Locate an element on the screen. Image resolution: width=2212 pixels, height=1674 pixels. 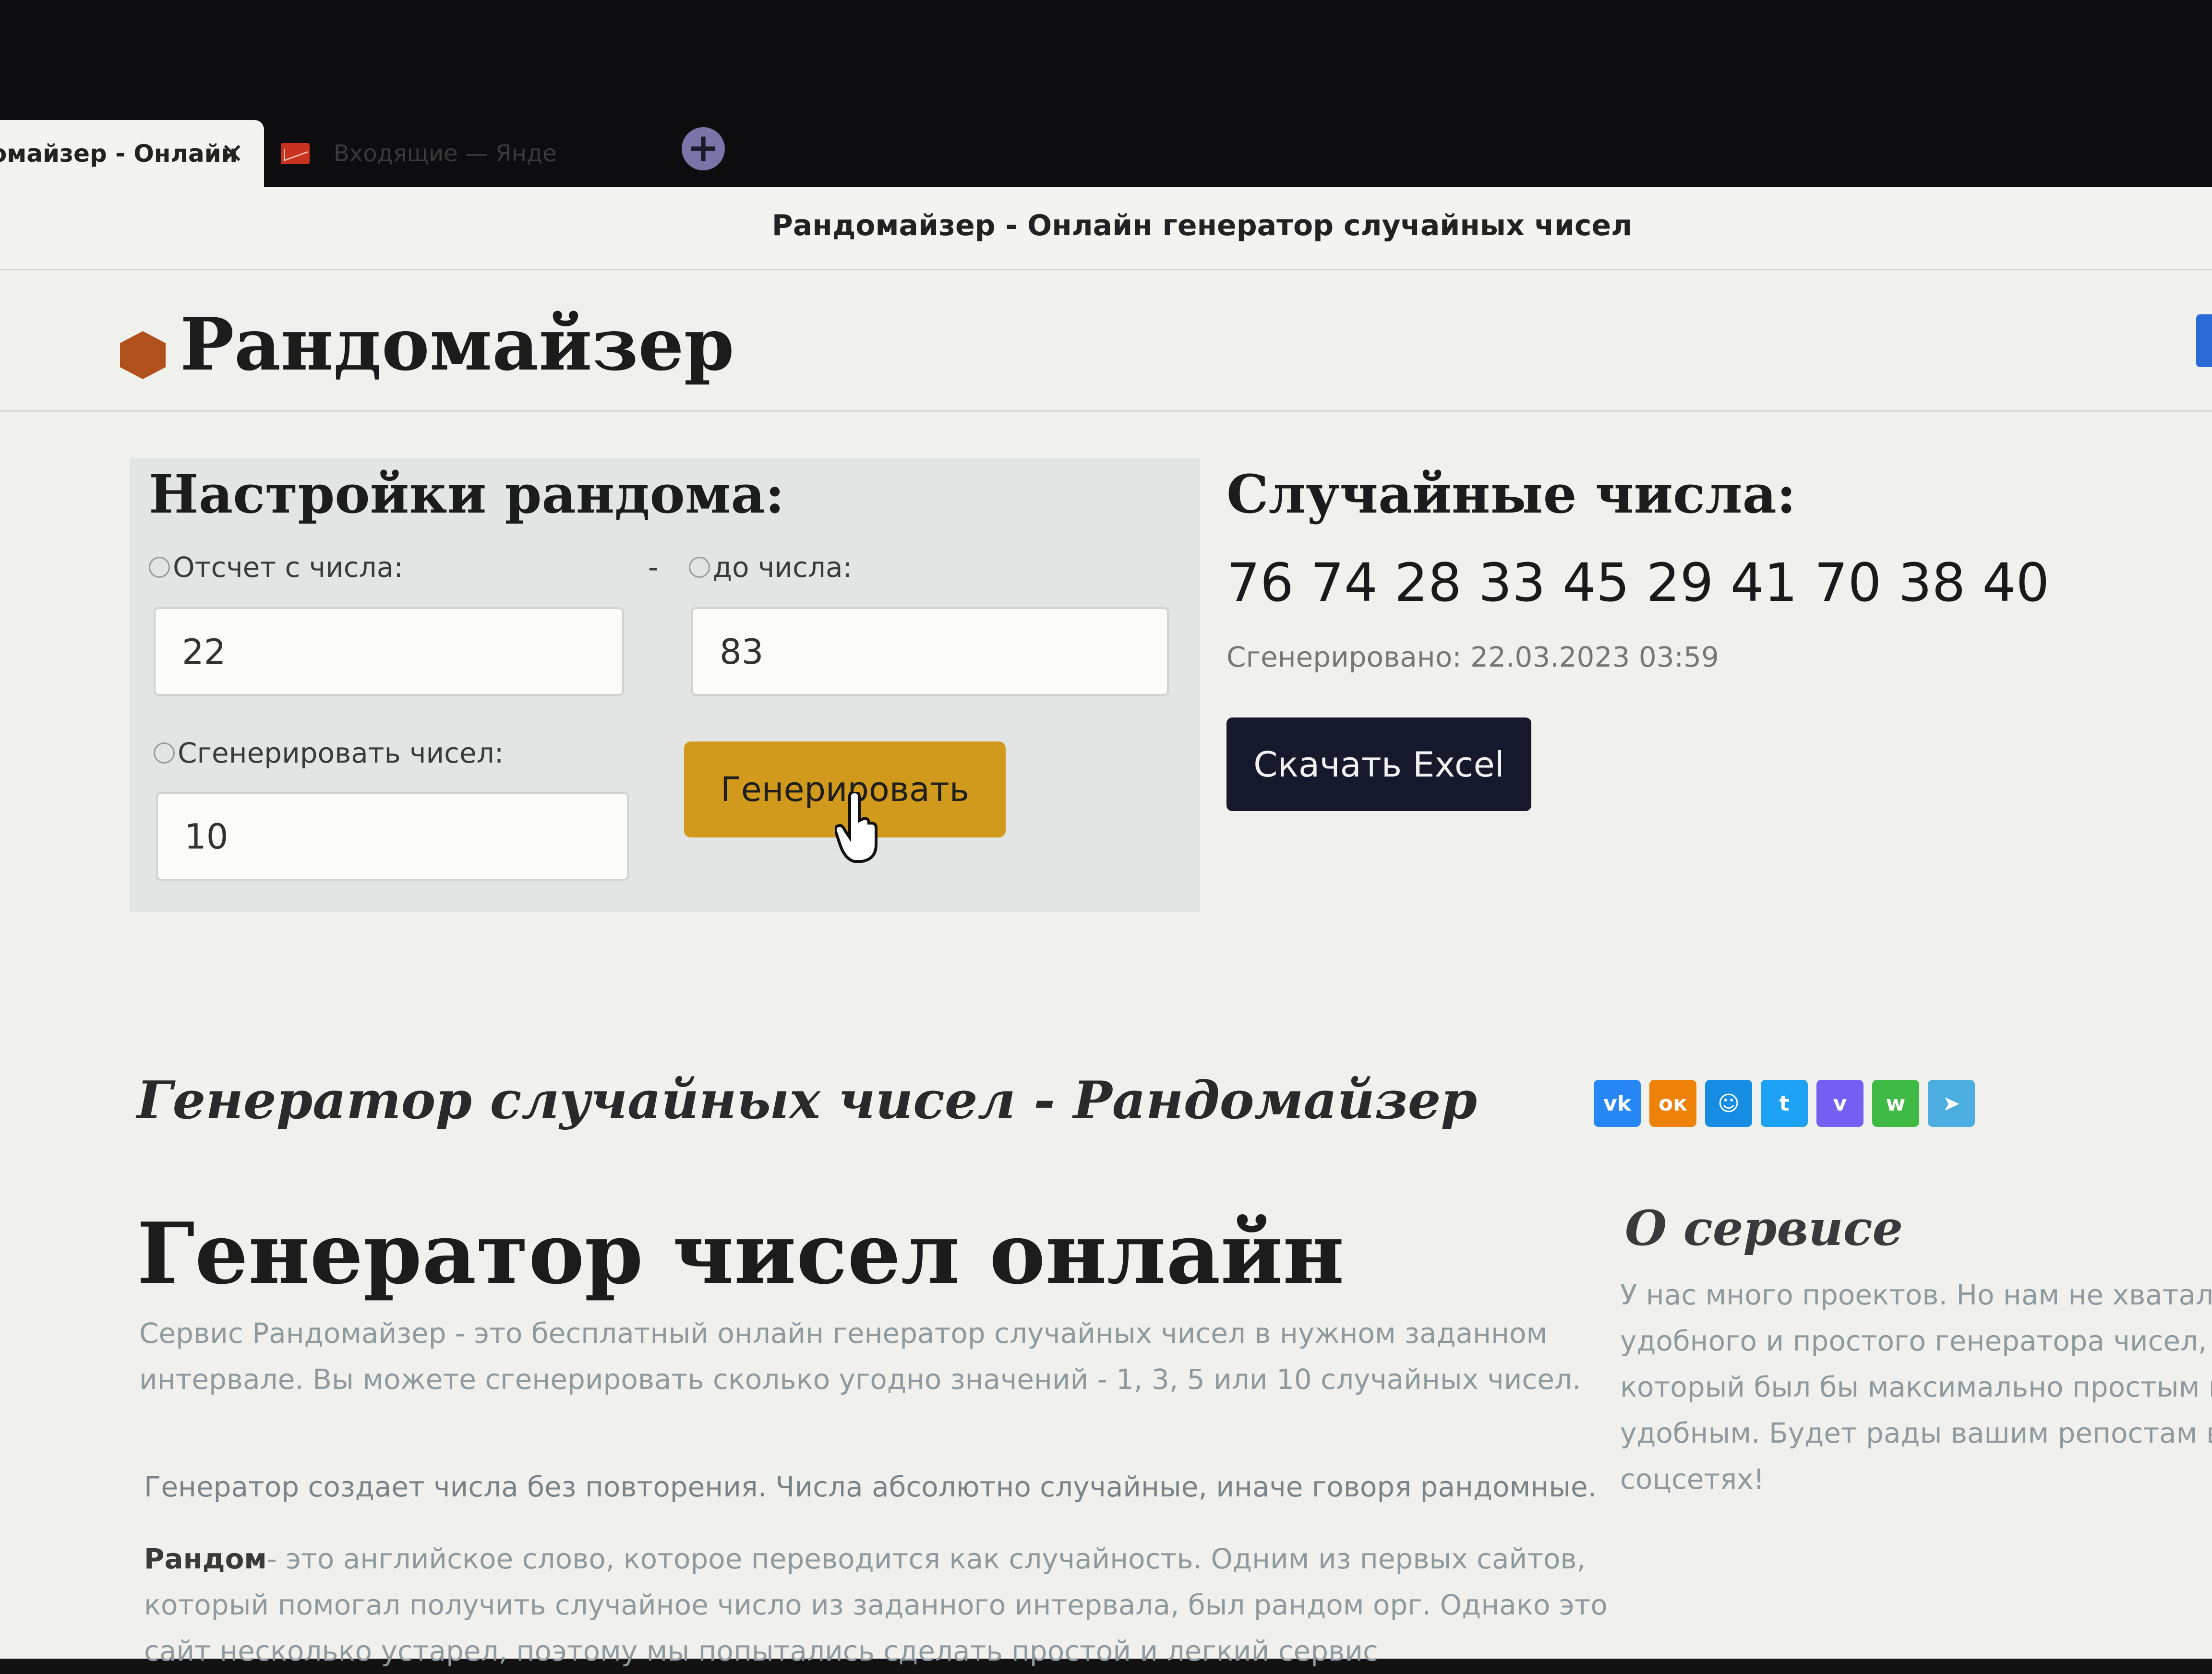
hand-cursor-icon is located at coordinates (856, 827).